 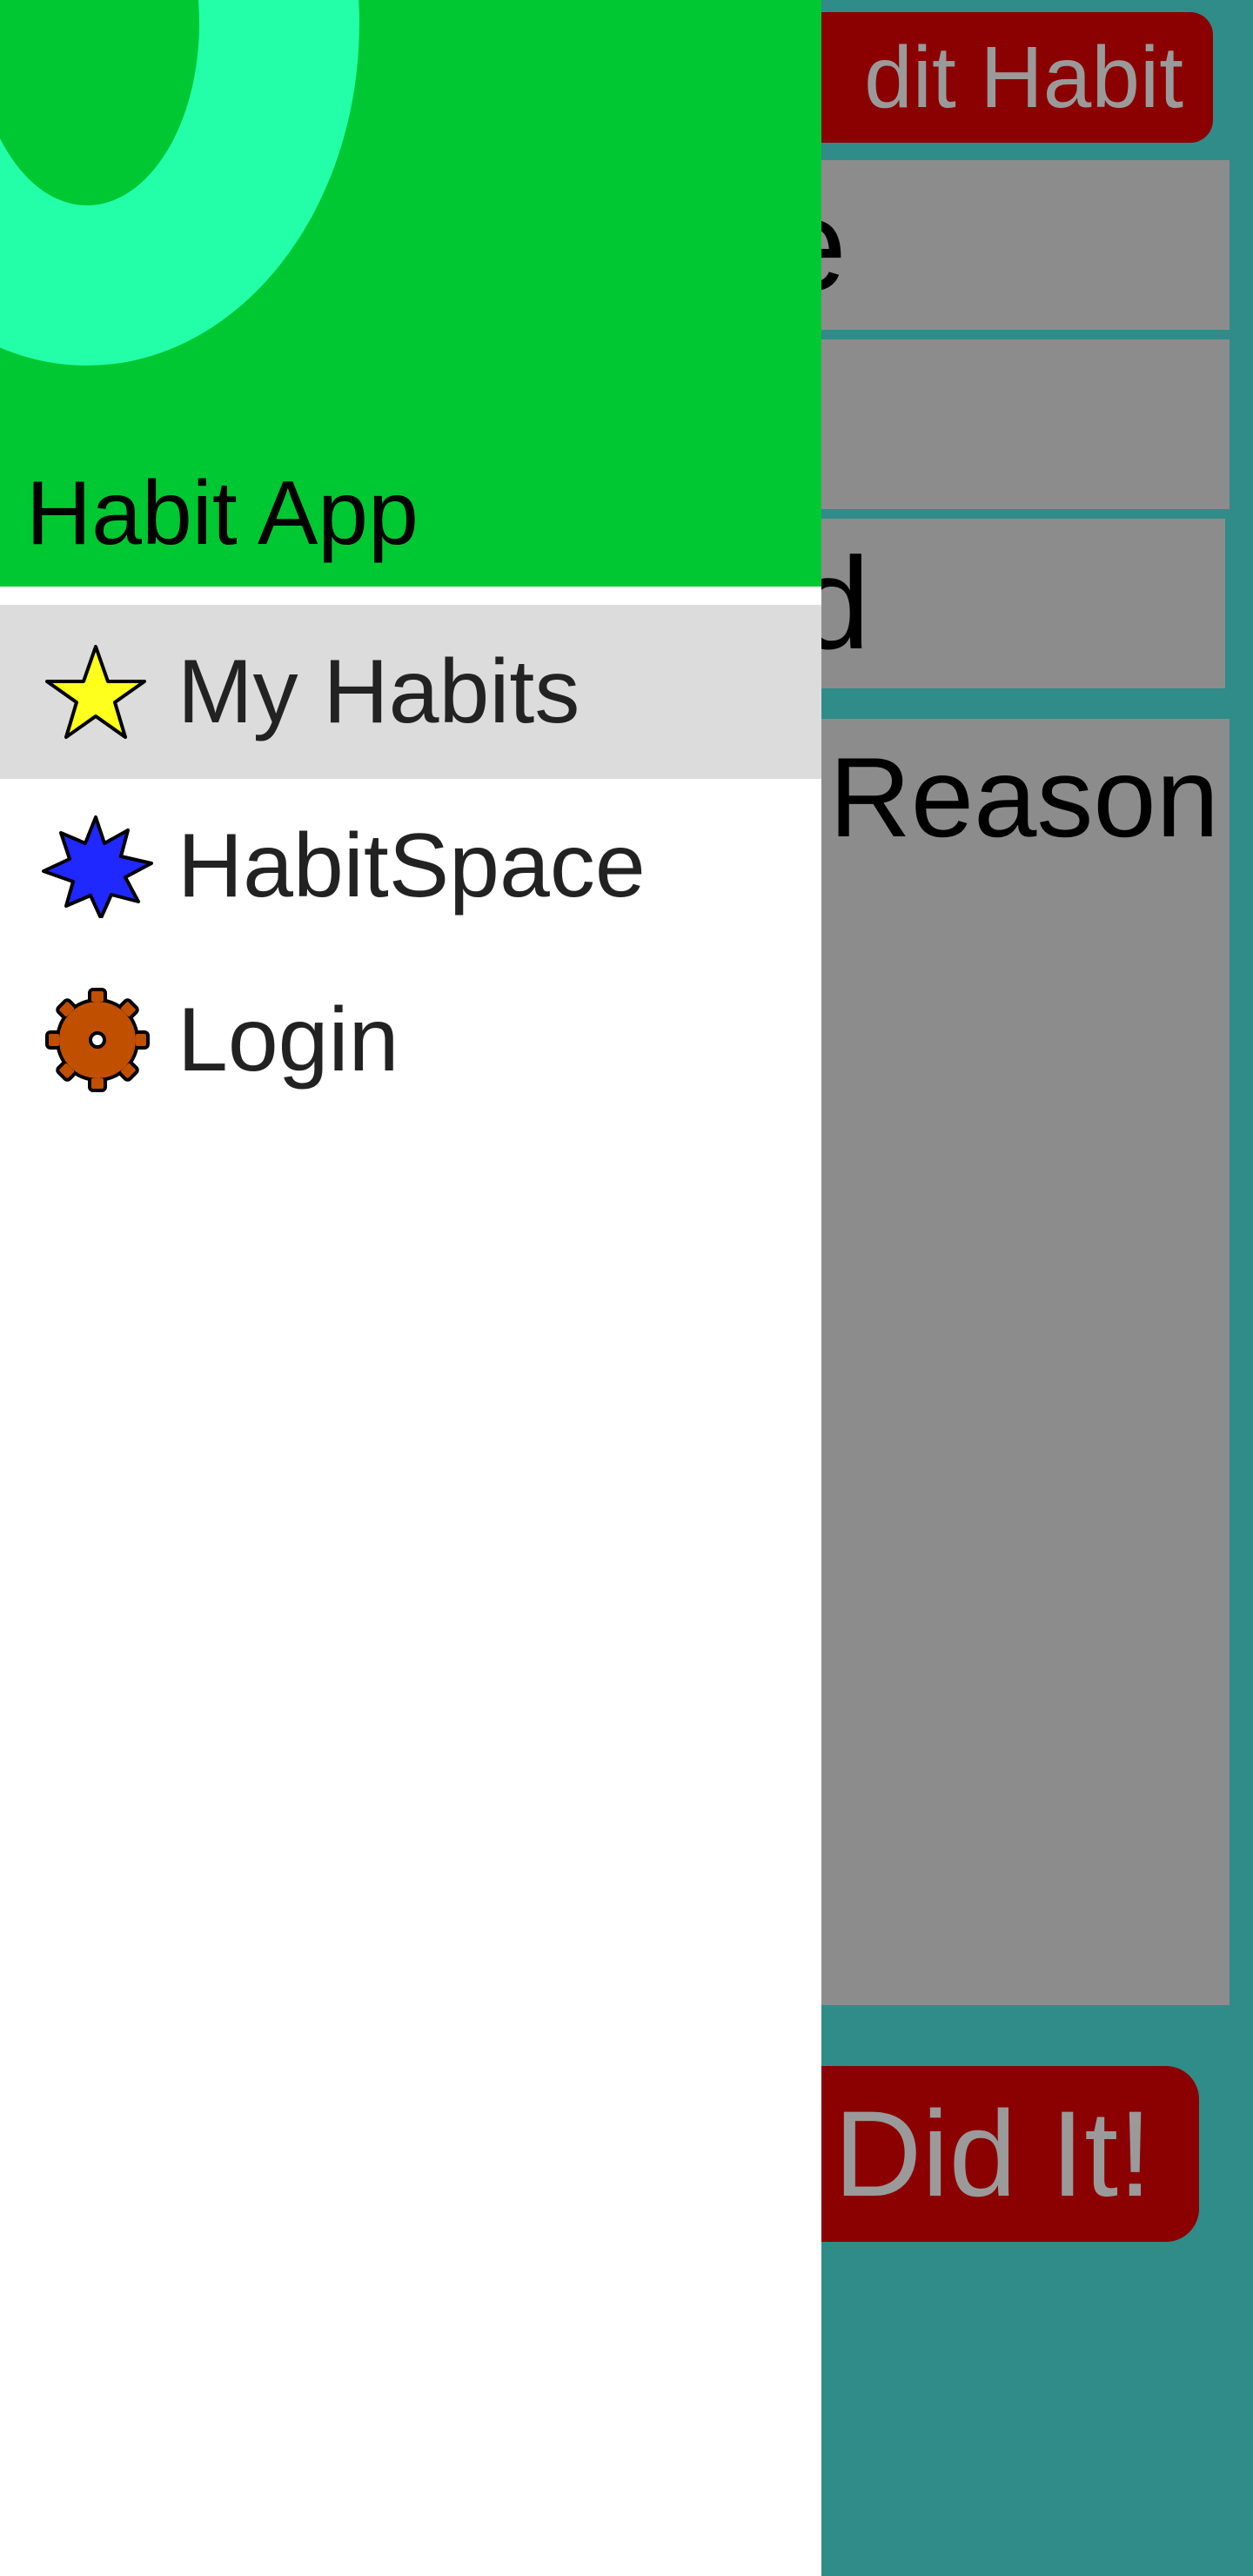 I want to click on nav-item-my-habits: My Habits, so click(x=410, y=692).